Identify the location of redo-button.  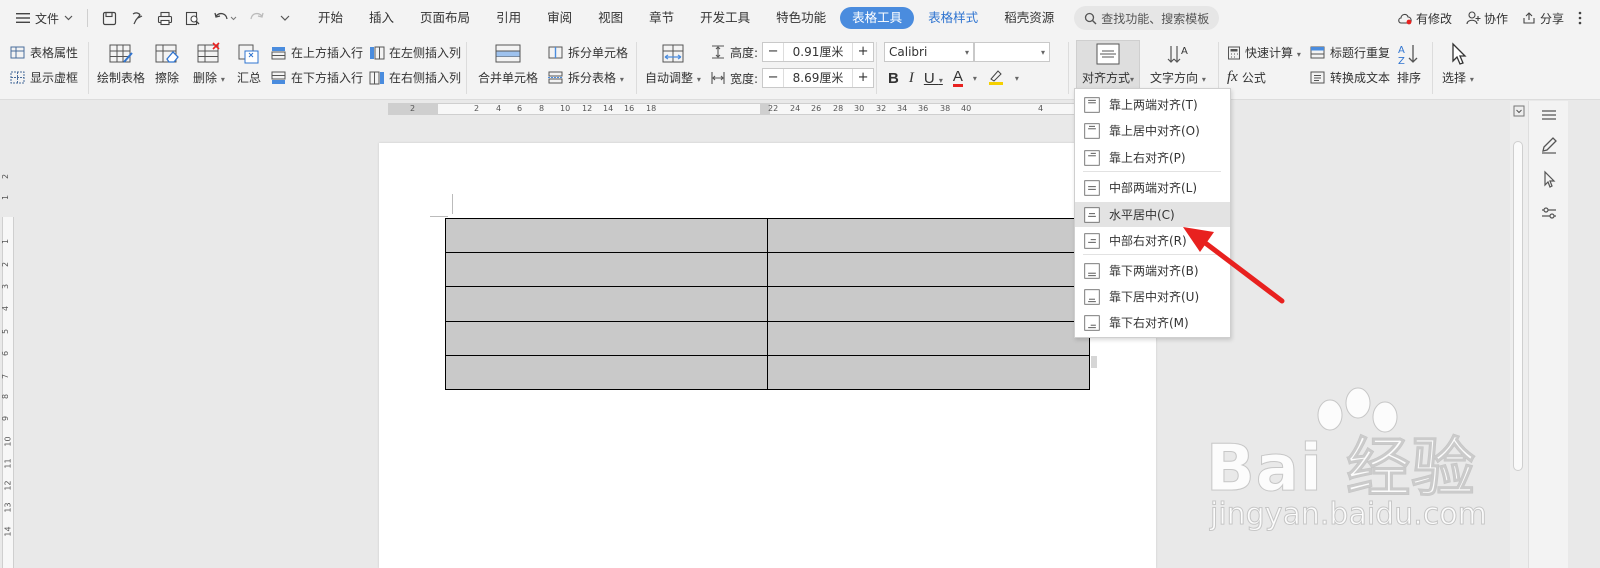
(257, 18).